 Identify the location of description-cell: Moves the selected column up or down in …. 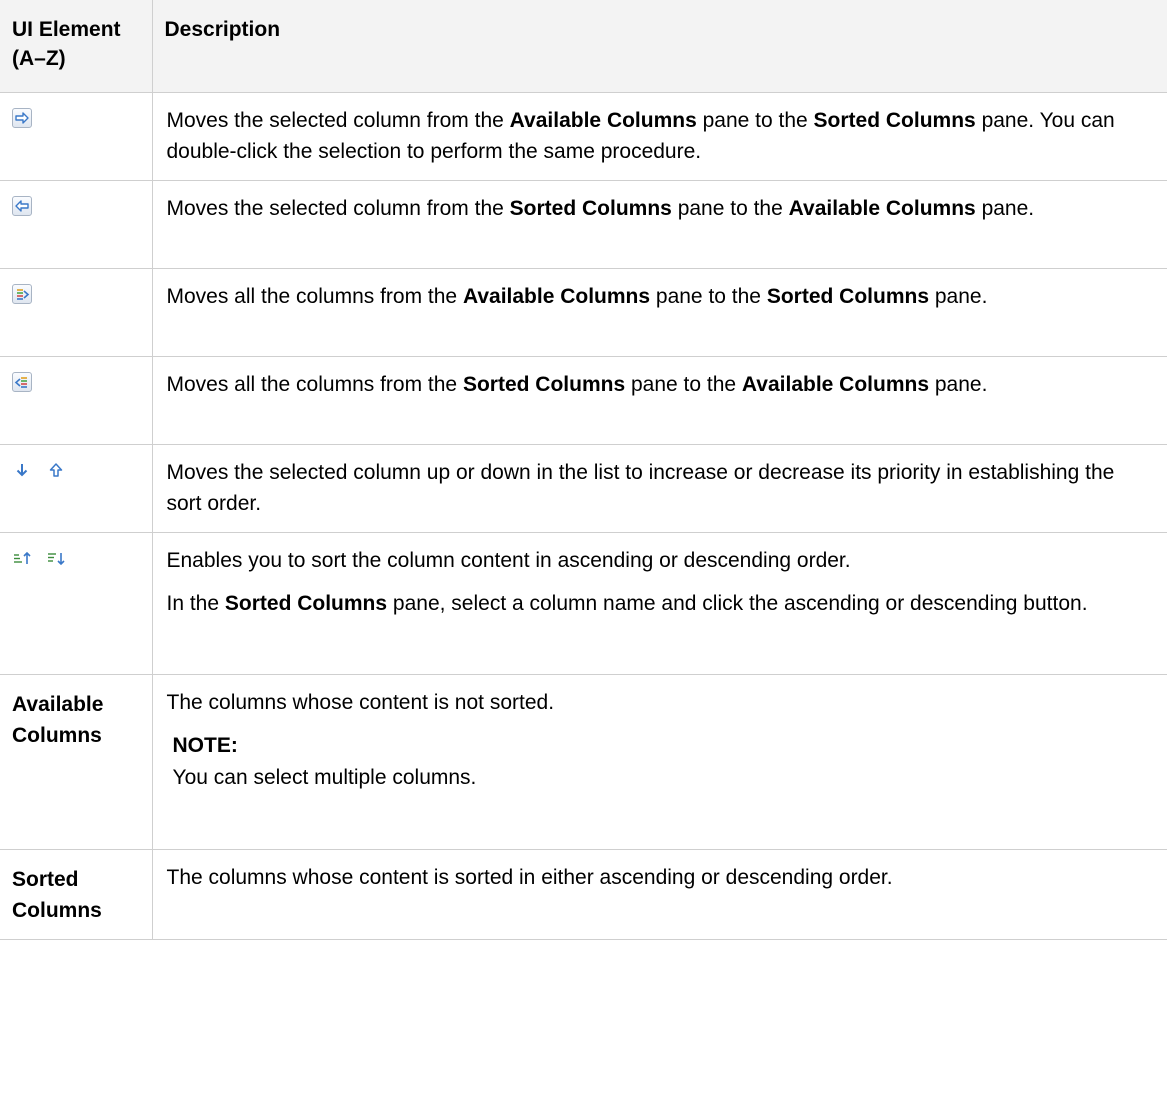
(659, 488).